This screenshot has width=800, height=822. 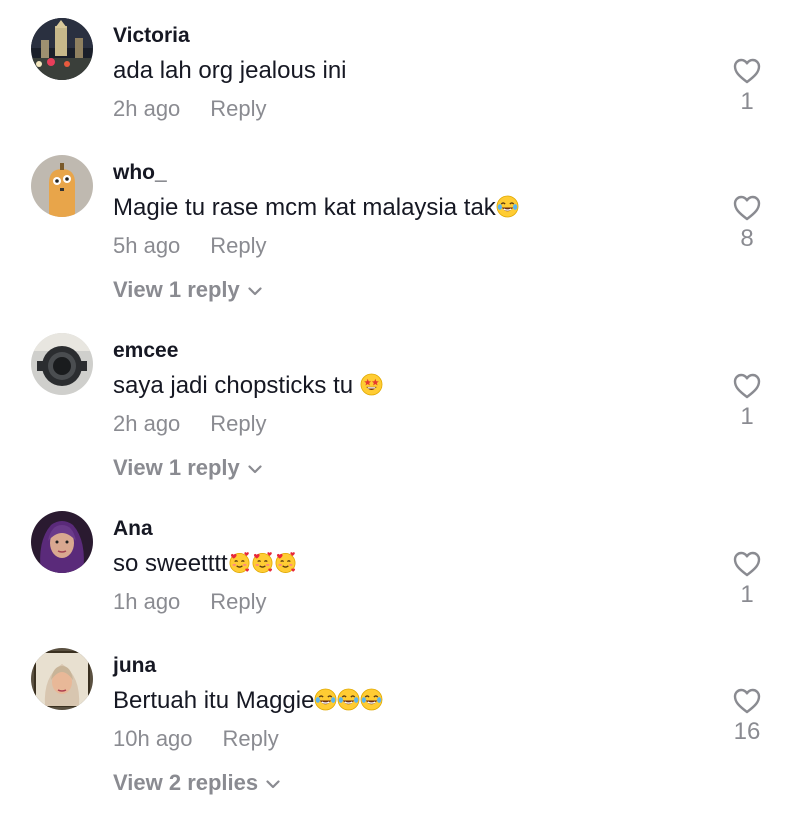 I want to click on comment-time: 1h ago, so click(x=147, y=601).